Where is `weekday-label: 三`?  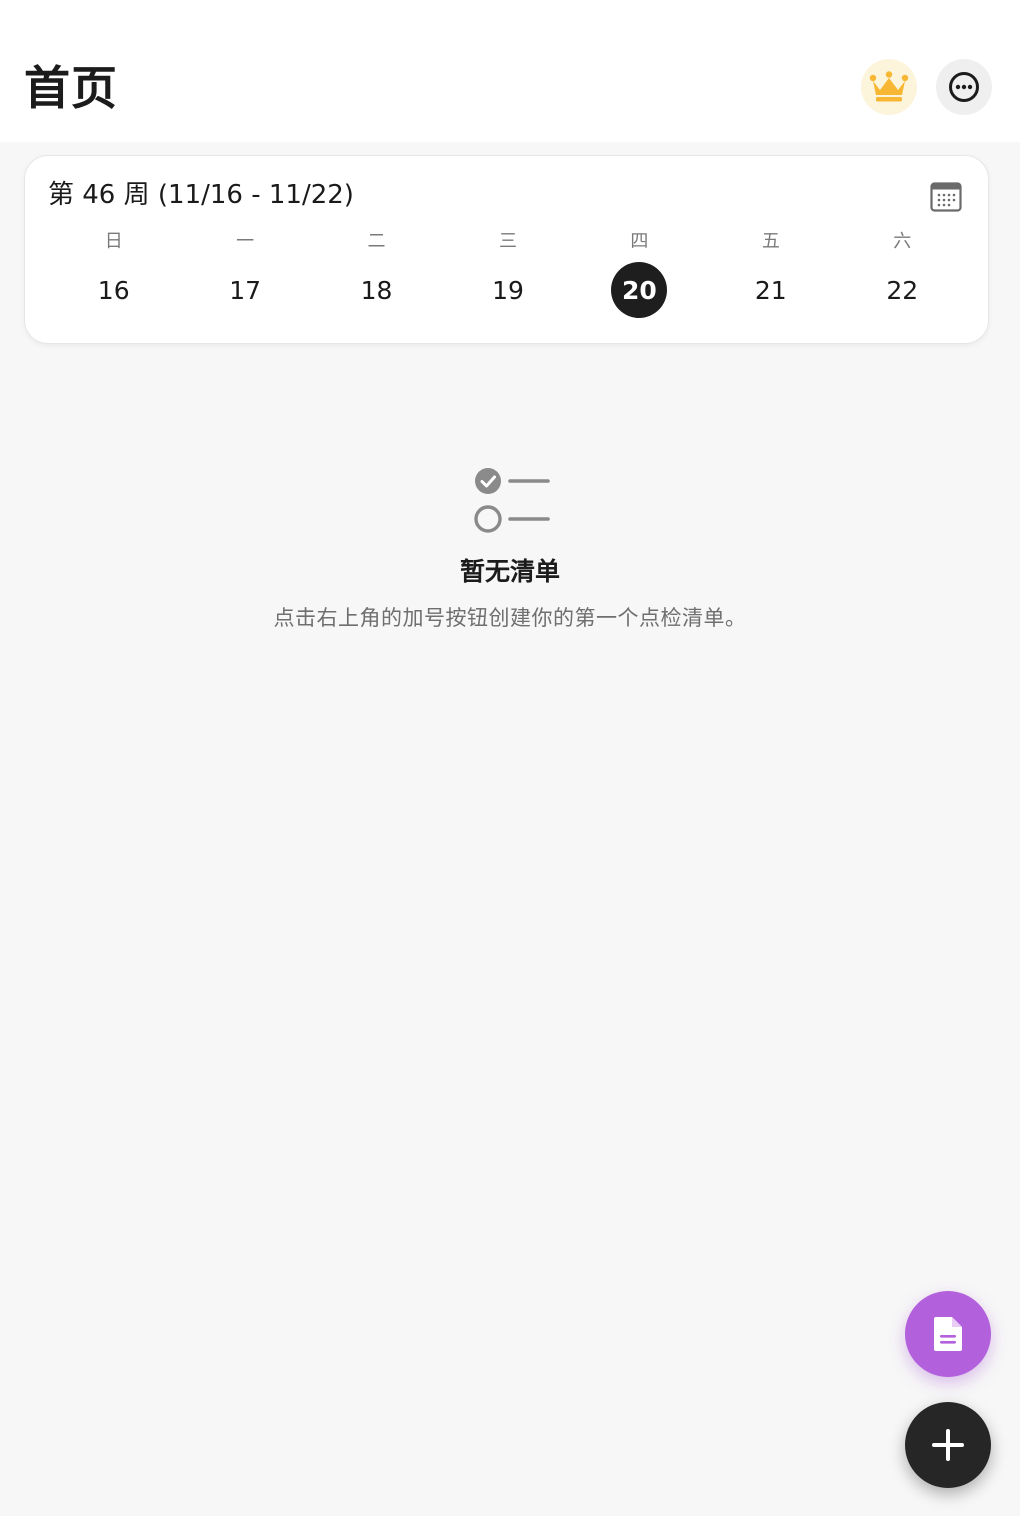 weekday-label: 三 is located at coordinates (507, 241).